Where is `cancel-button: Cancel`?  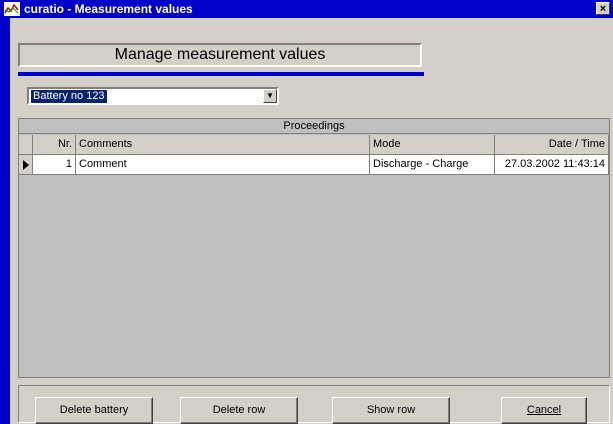 cancel-button: Cancel is located at coordinates (544, 410).